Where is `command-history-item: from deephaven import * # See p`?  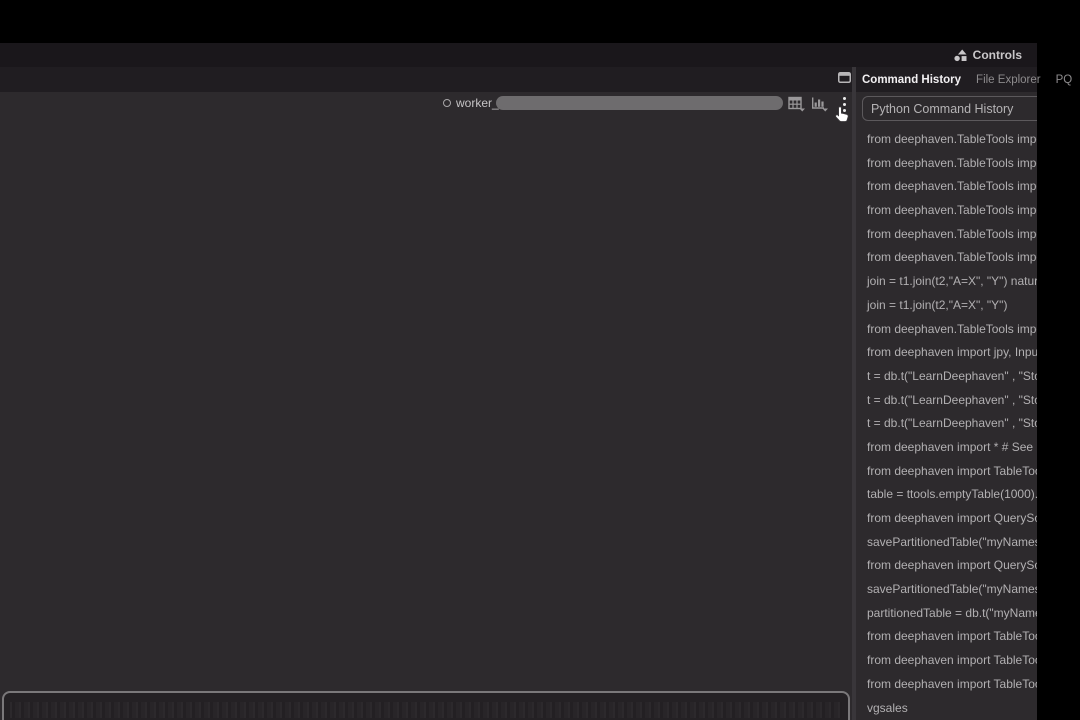
command-history-item: from deephaven import * # See p is located at coordinates (946, 448).